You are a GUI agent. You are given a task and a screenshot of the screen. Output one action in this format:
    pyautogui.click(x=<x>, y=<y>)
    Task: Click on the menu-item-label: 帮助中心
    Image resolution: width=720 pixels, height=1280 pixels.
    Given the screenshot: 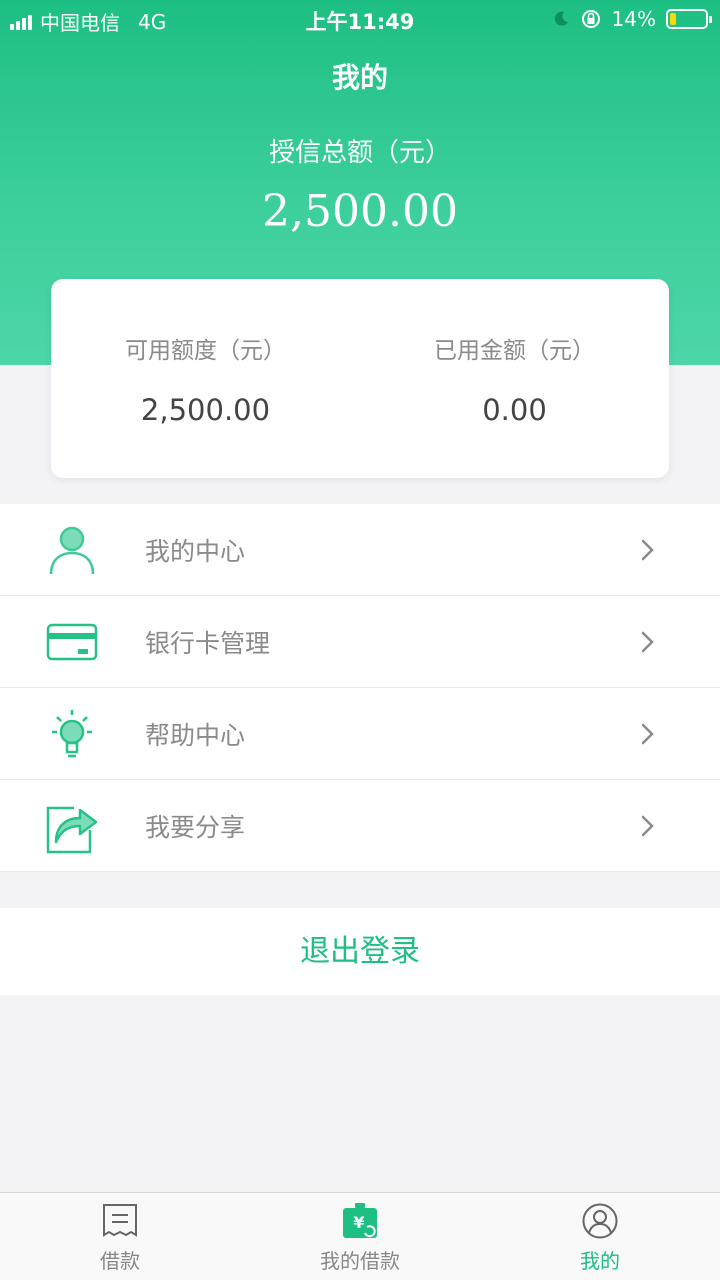 What is the action you would take?
    pyautogui.click(x=195, y=735)
    